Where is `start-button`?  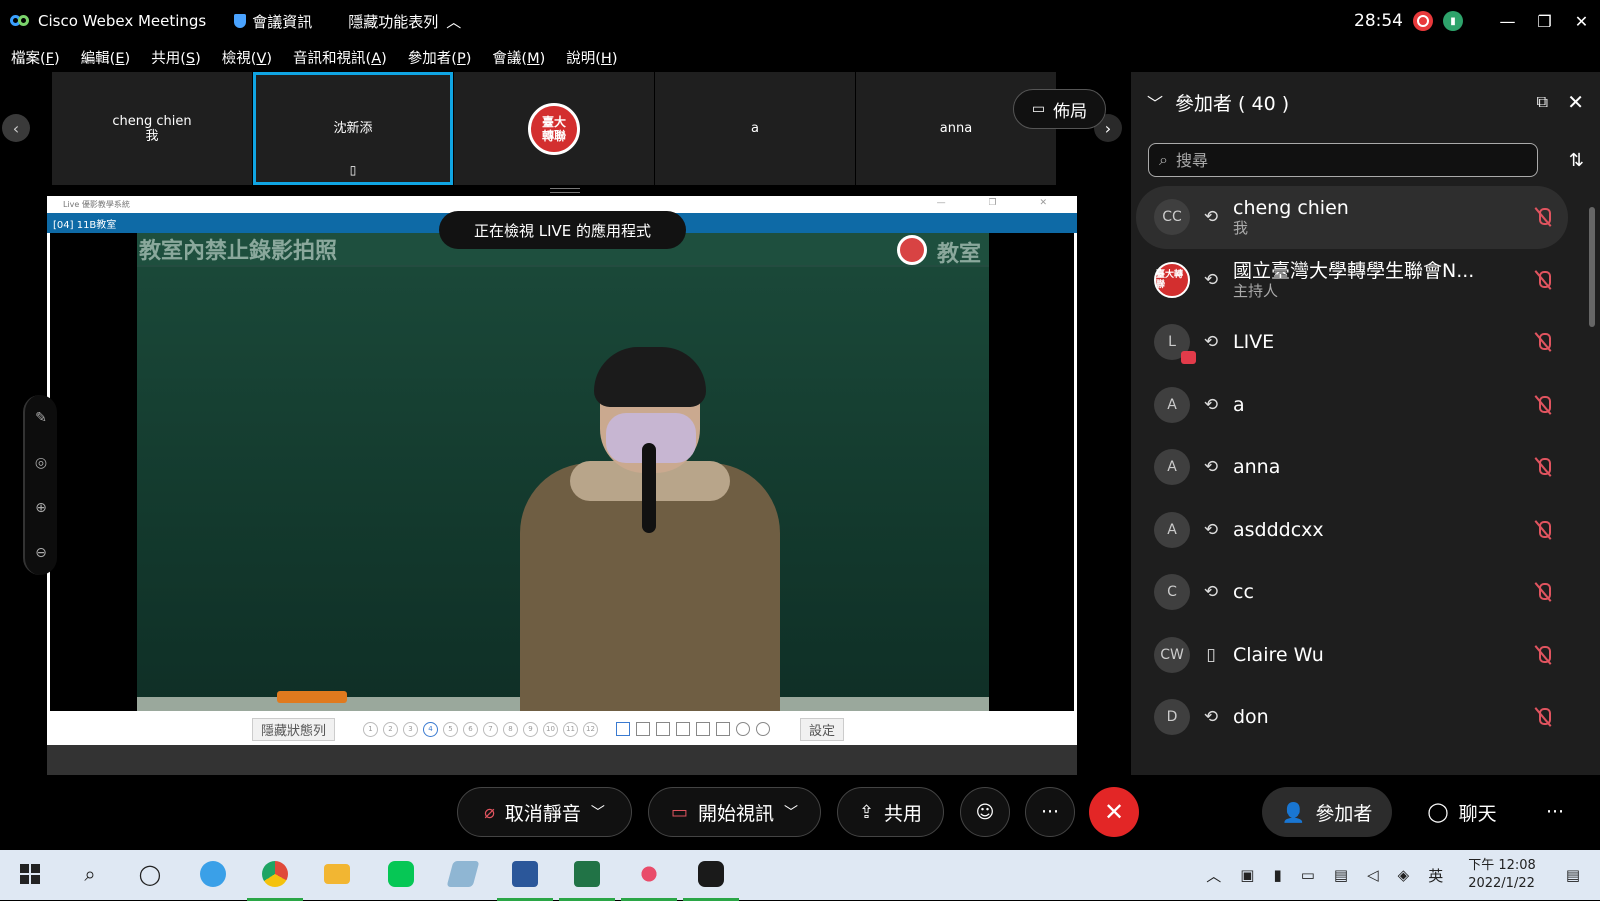 start-button is located at coordinates (30, 874).